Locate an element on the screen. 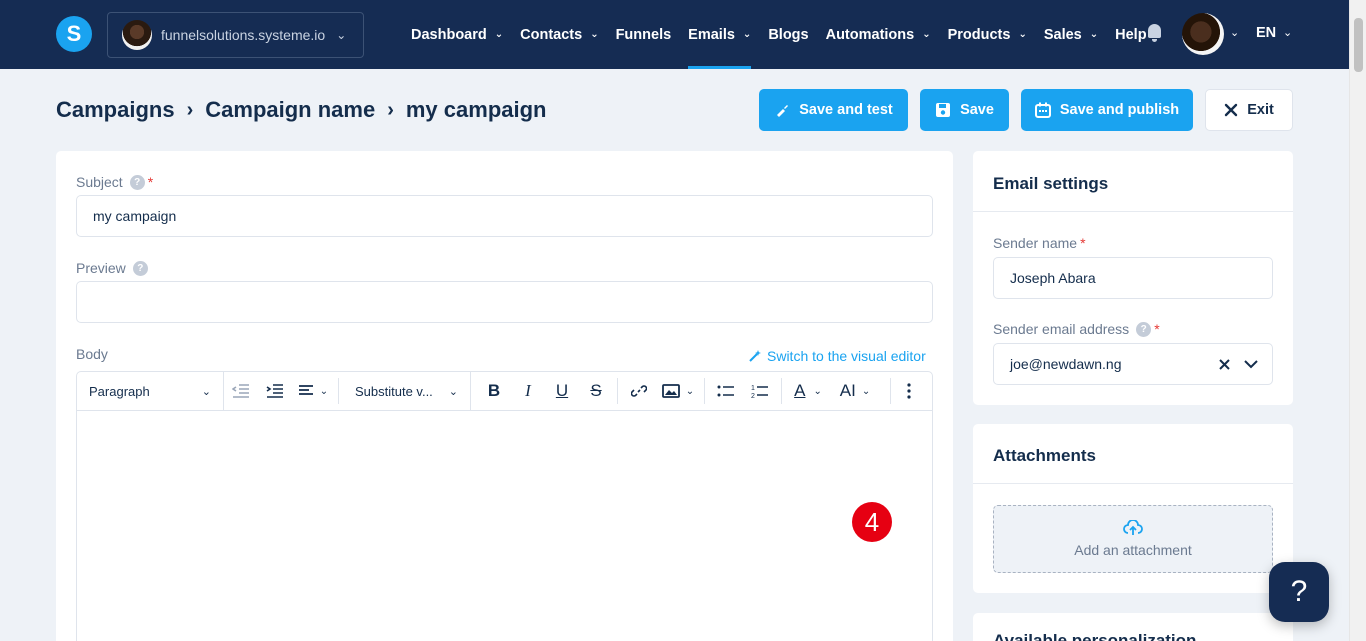 The height and width of the screenshot is (641, 1366). clear-icon is located at coordinates (1224, 364).